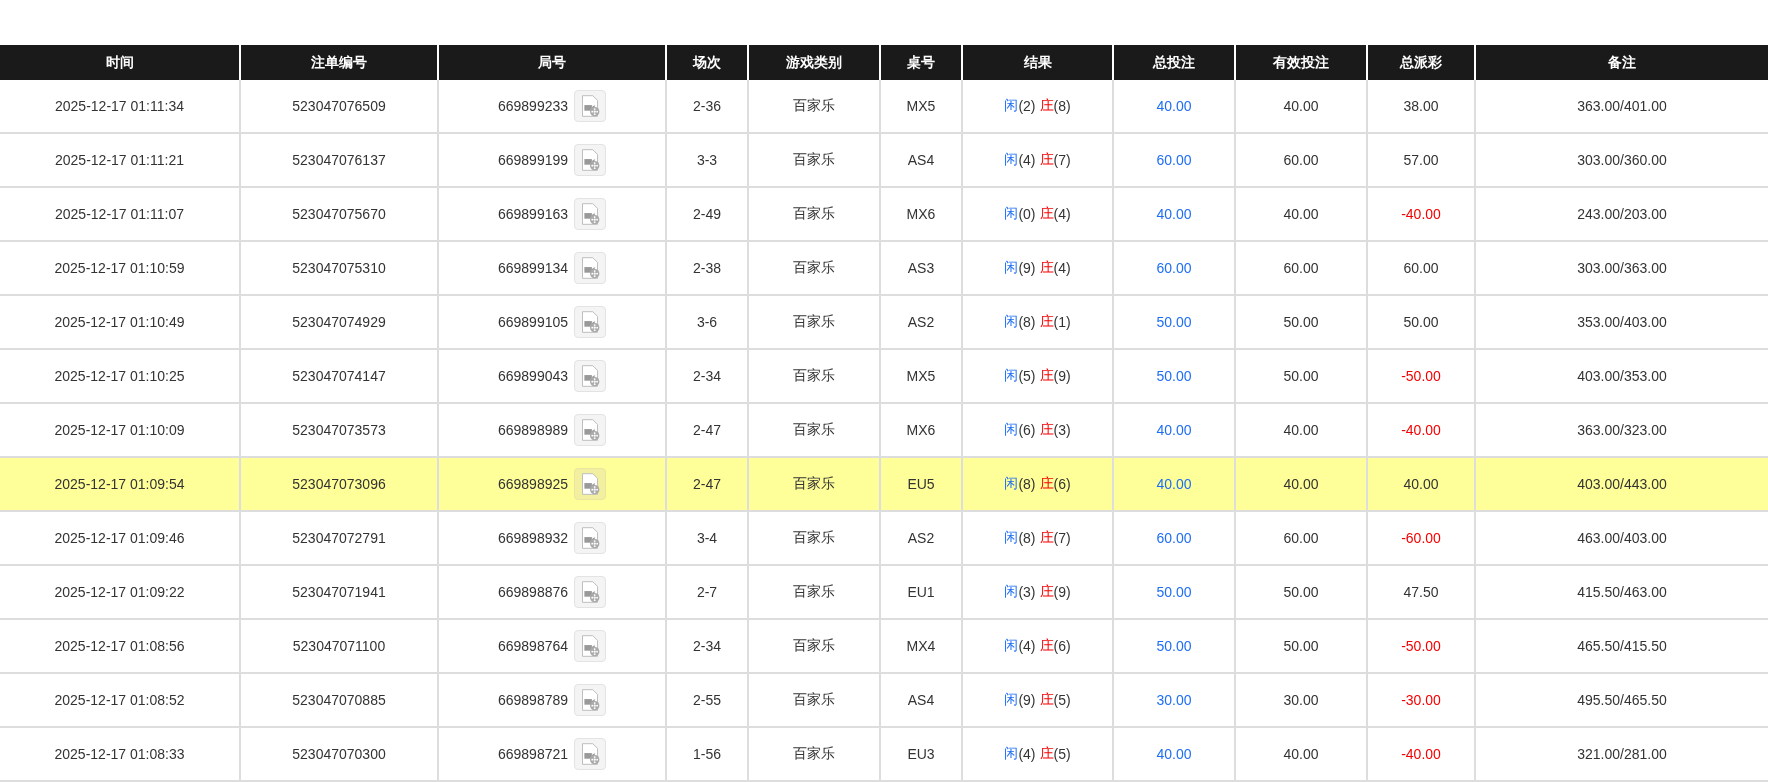  What do you see at coordinates (921, 268) in the screenshot?
I see `table-code-text: AS3` at bounding box center [921, 268].